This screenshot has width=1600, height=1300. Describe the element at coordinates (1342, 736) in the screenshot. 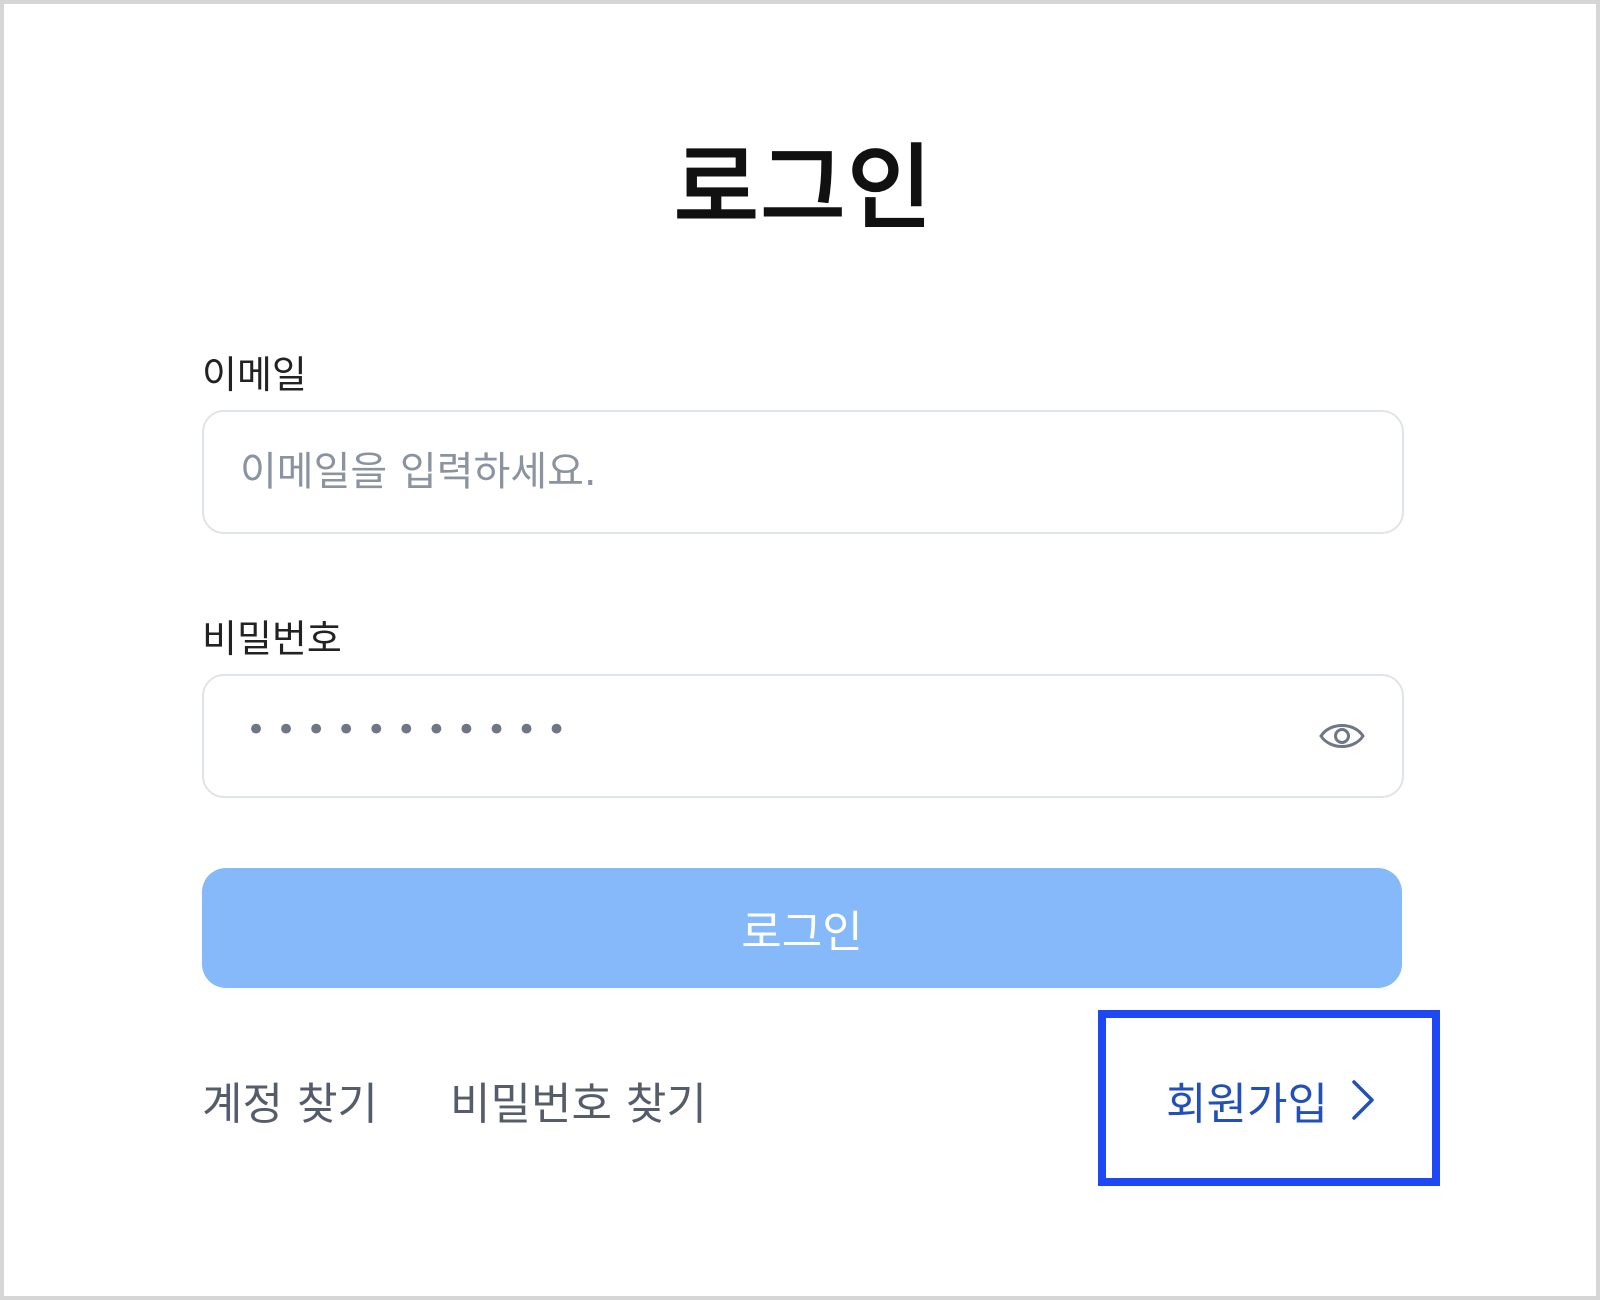

I see `eye-icon` at that location.